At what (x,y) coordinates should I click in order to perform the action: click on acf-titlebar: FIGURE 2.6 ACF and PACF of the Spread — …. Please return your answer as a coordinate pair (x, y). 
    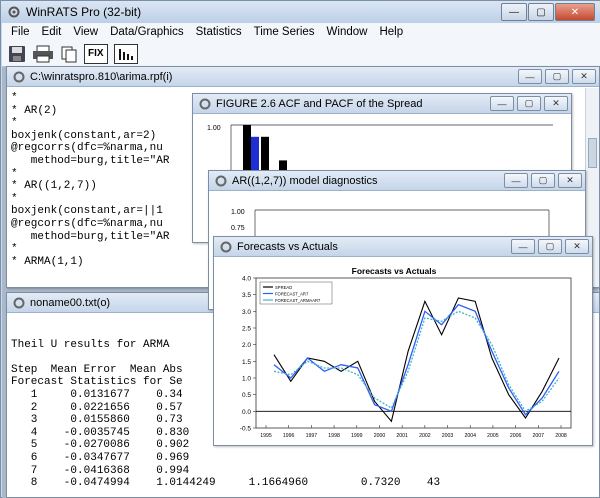
    Looking at the image, I should click on (382, 104).